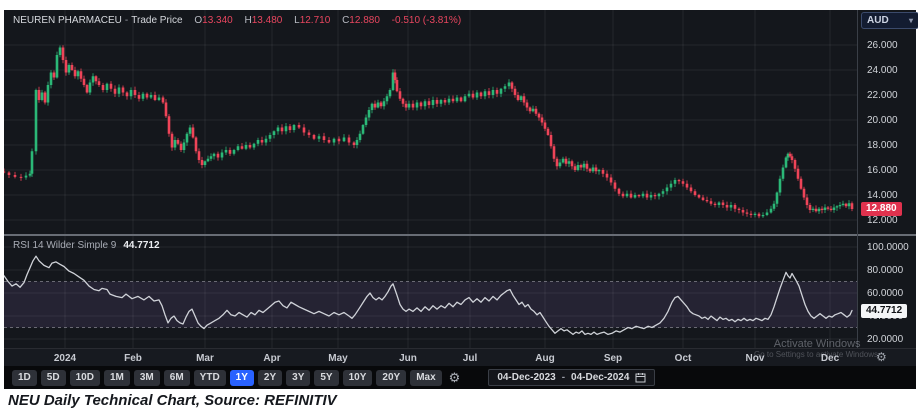 The image size is (918, 415). What do you see at coordinates (198, 20) in the screenshot?
I see `open-label: O` at bounding box center [198, 20].